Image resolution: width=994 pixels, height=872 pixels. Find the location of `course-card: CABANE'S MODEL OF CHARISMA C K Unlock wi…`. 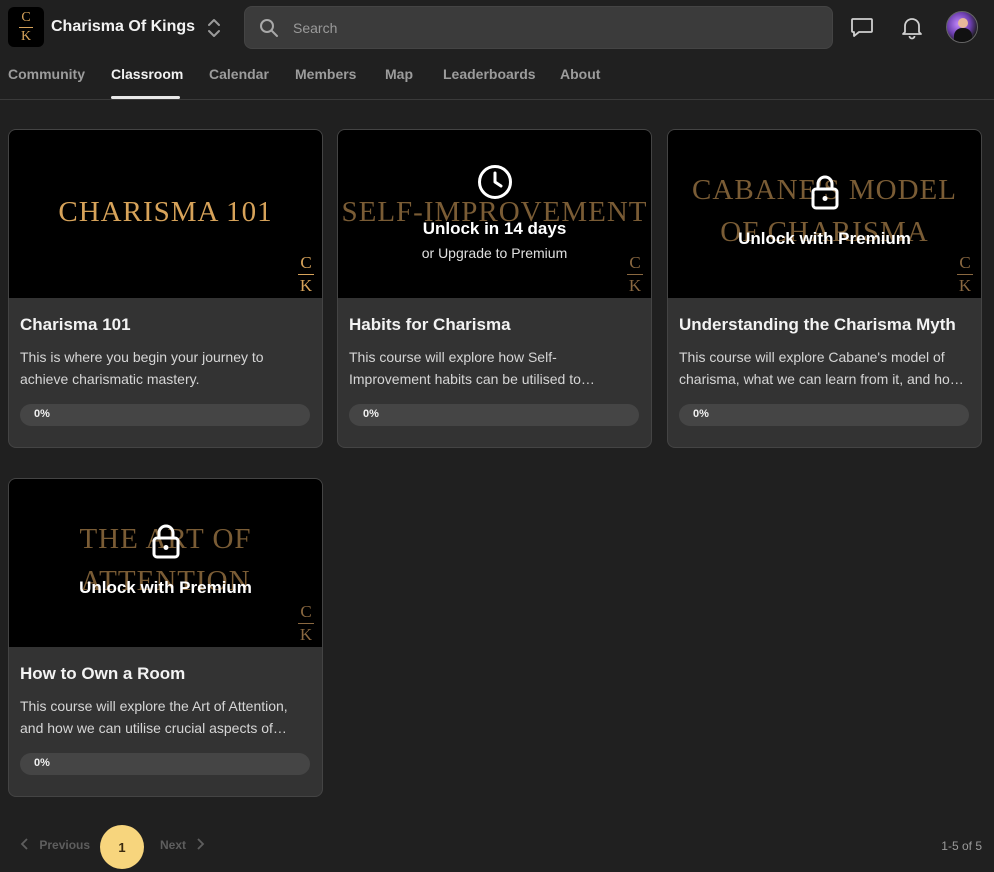

course-card: CABANE'S MODEL OF CHARISMA C K Unlock wi… is located at coordinates (824, 288).